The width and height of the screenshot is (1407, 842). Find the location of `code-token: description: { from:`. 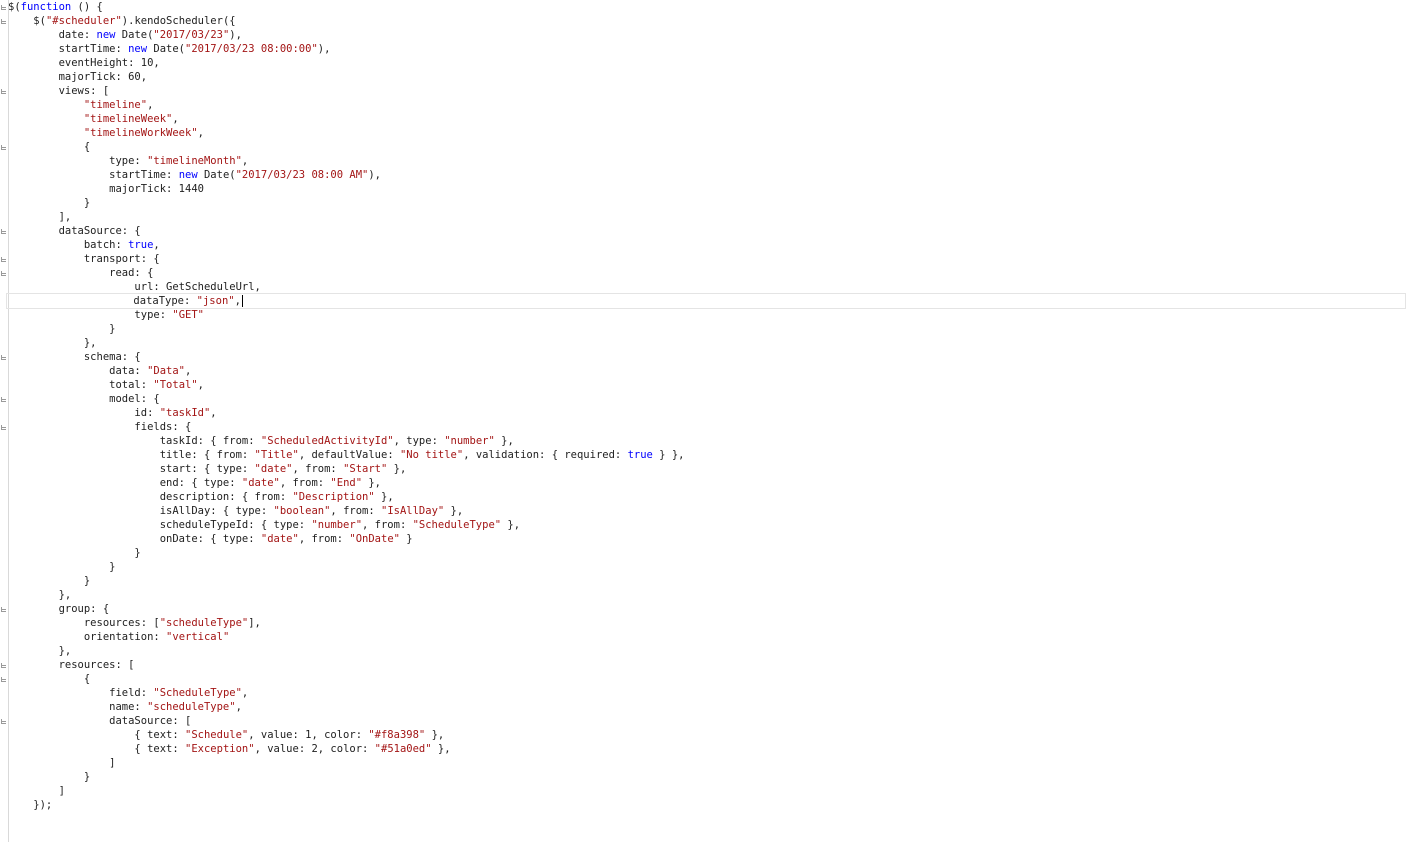

code-token: description: { from: is located at coordinates (150, 497).